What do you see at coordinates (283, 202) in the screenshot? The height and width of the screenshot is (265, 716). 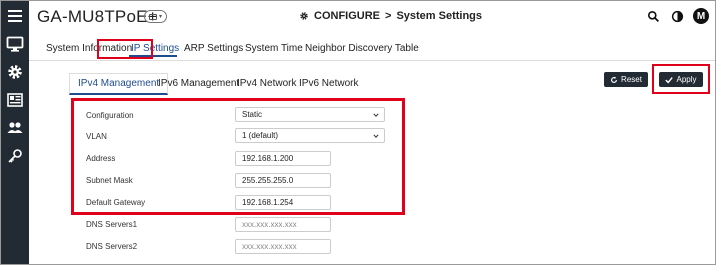 I see `default-gateway-input: 192.168.1.254` at bounding box center [283, 202].